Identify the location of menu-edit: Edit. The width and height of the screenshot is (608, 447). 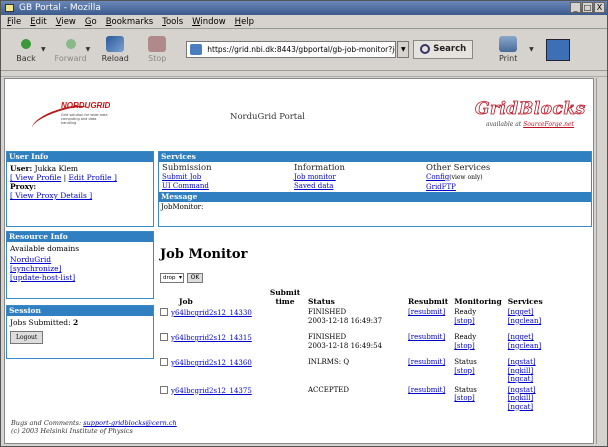
(38, 21).